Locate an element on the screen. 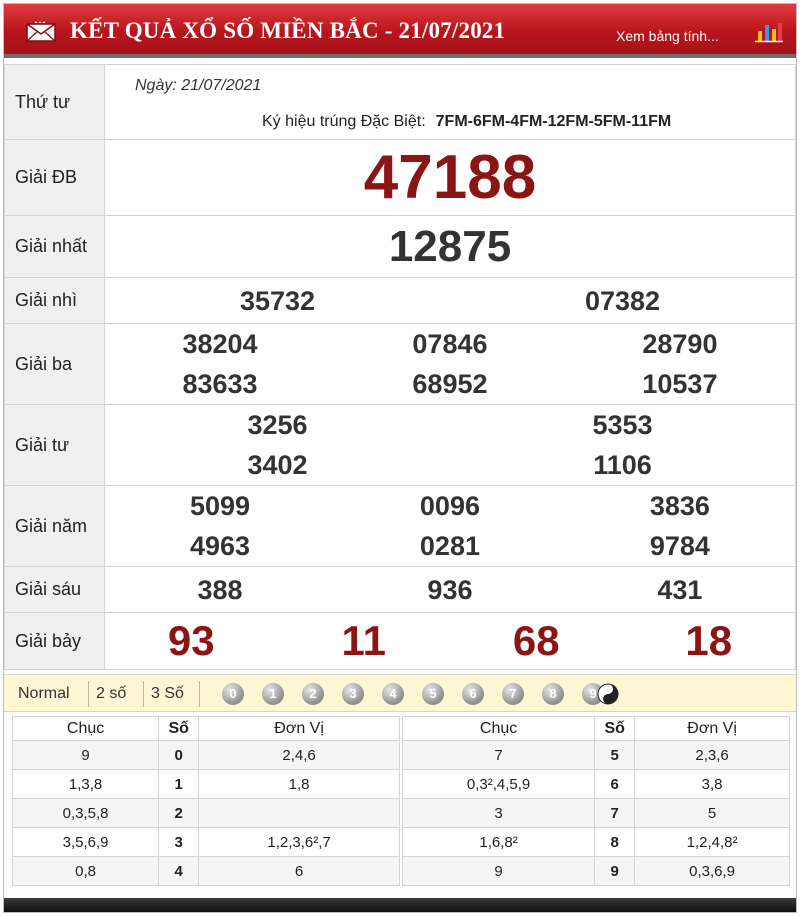  table-row: 375 is located at coordinates (595, 813).